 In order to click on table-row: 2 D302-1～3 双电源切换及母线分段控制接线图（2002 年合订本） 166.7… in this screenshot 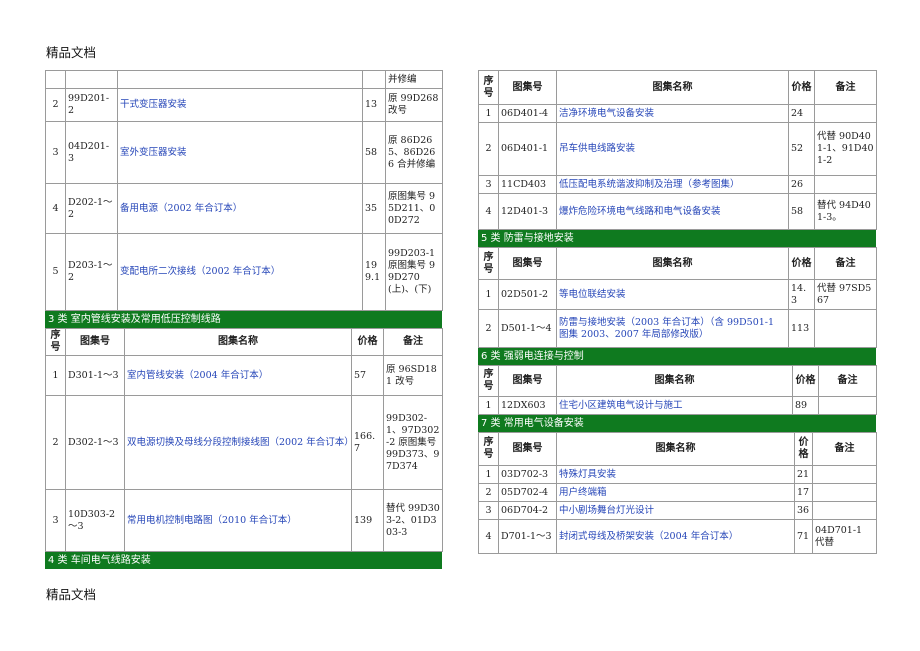, I will do `click(244, 442)`.